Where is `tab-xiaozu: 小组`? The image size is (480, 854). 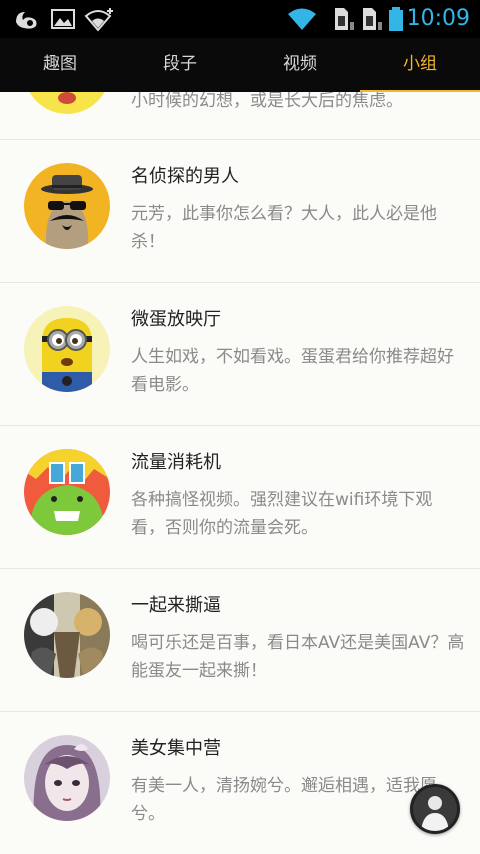 tab-xiaozu: 小组 is located at coordinates (420, 66).